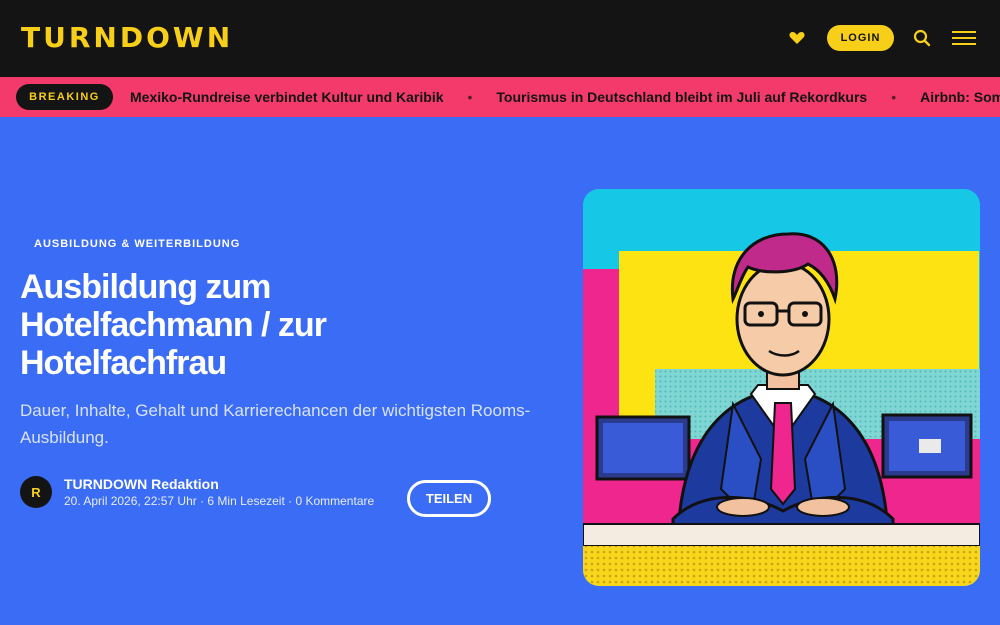 The width and height of the screenshot is (1000, 625). Describe the element at coordinates (141, 484) in the screenshot. I see `author-name: TURNDOWN Redaktion` at that location.